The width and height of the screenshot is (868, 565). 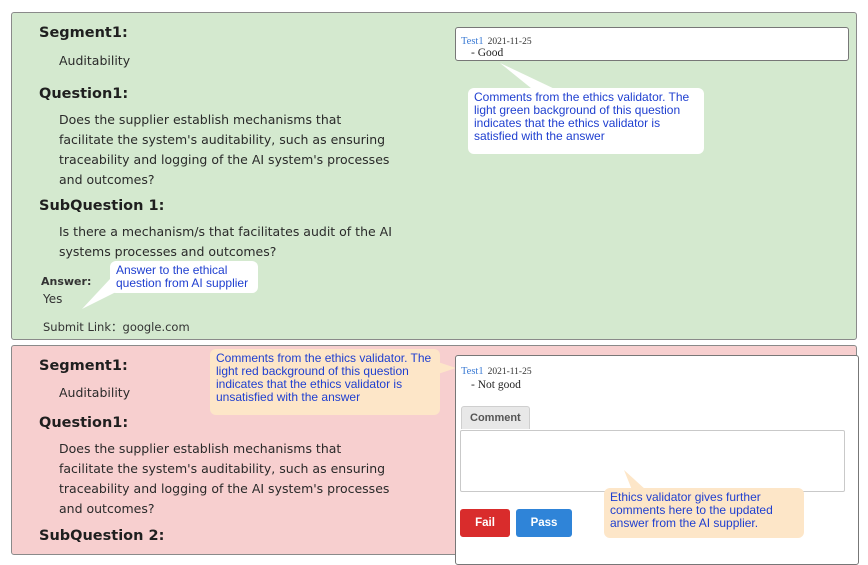 What do you see at coordinates (83, 327) in the screenshot?
I see `submit-link-label: Submit Link：` at bounding box center [83, 327].